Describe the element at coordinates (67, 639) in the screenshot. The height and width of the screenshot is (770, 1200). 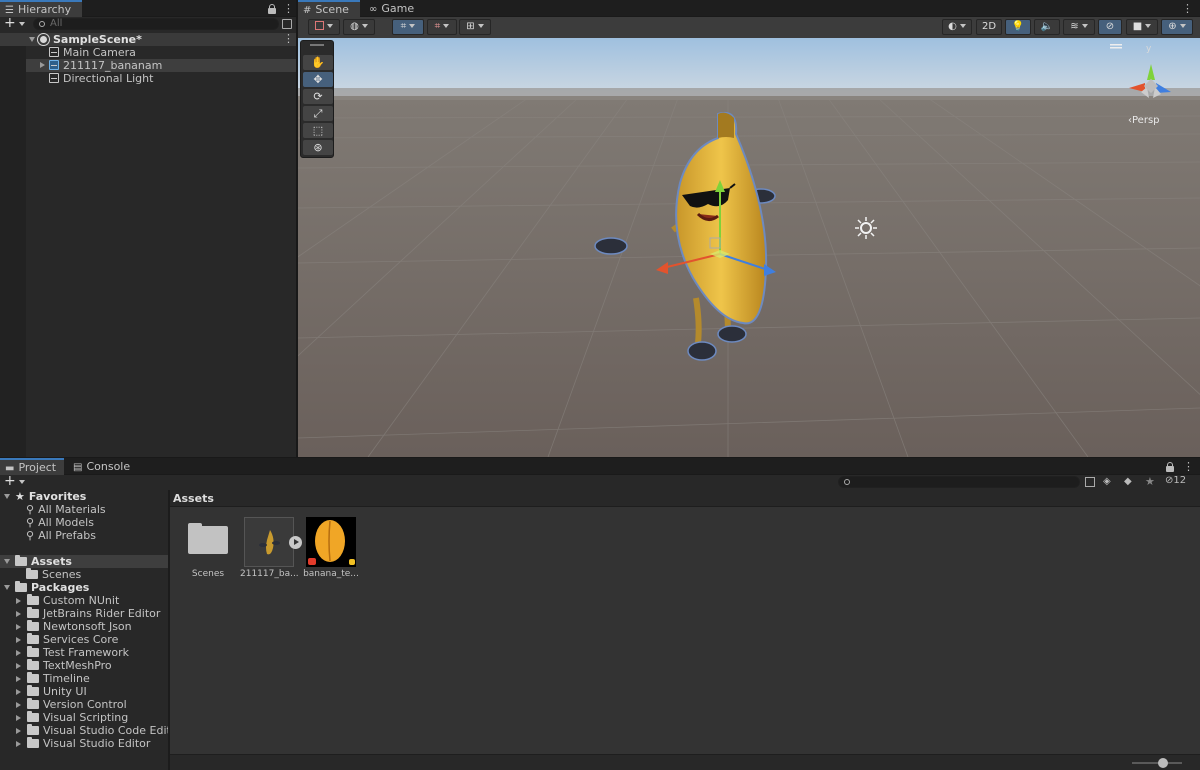
I see `package-item: Services Core` at that location.